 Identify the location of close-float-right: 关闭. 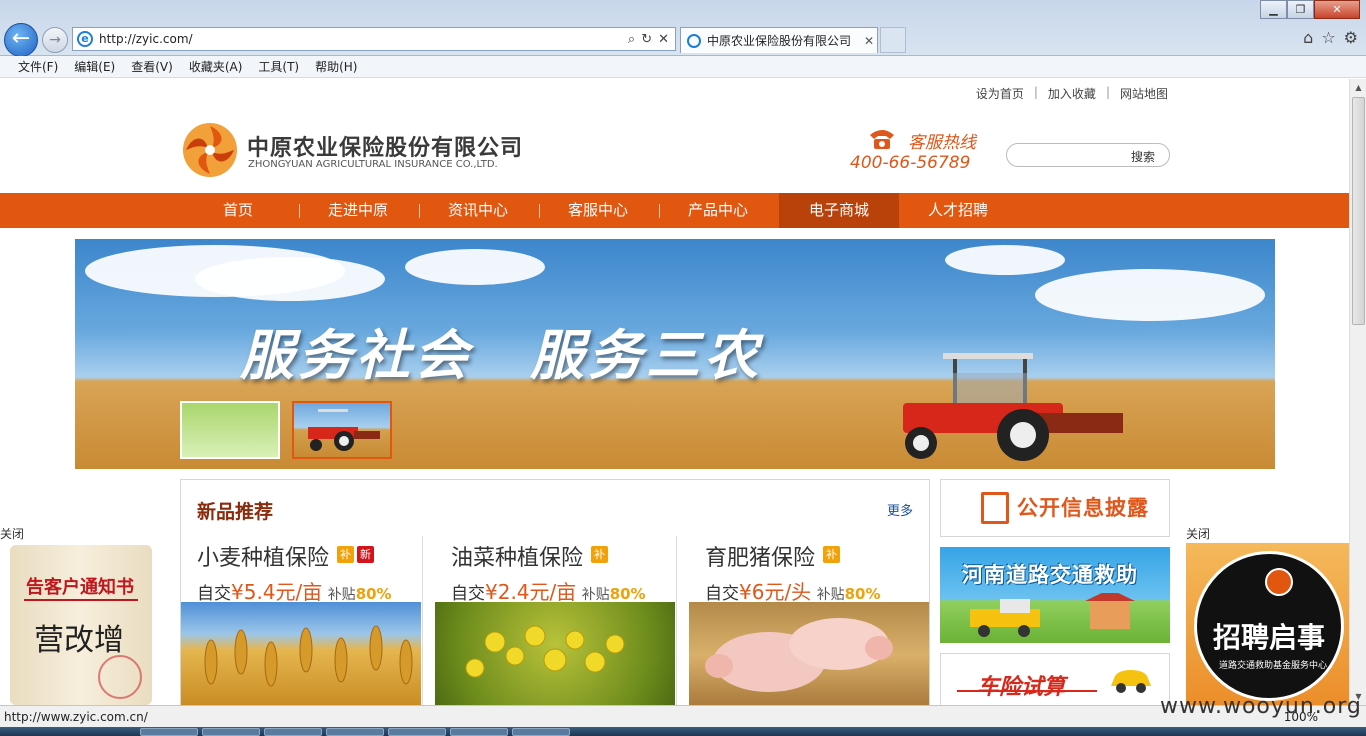
(1198, 533).